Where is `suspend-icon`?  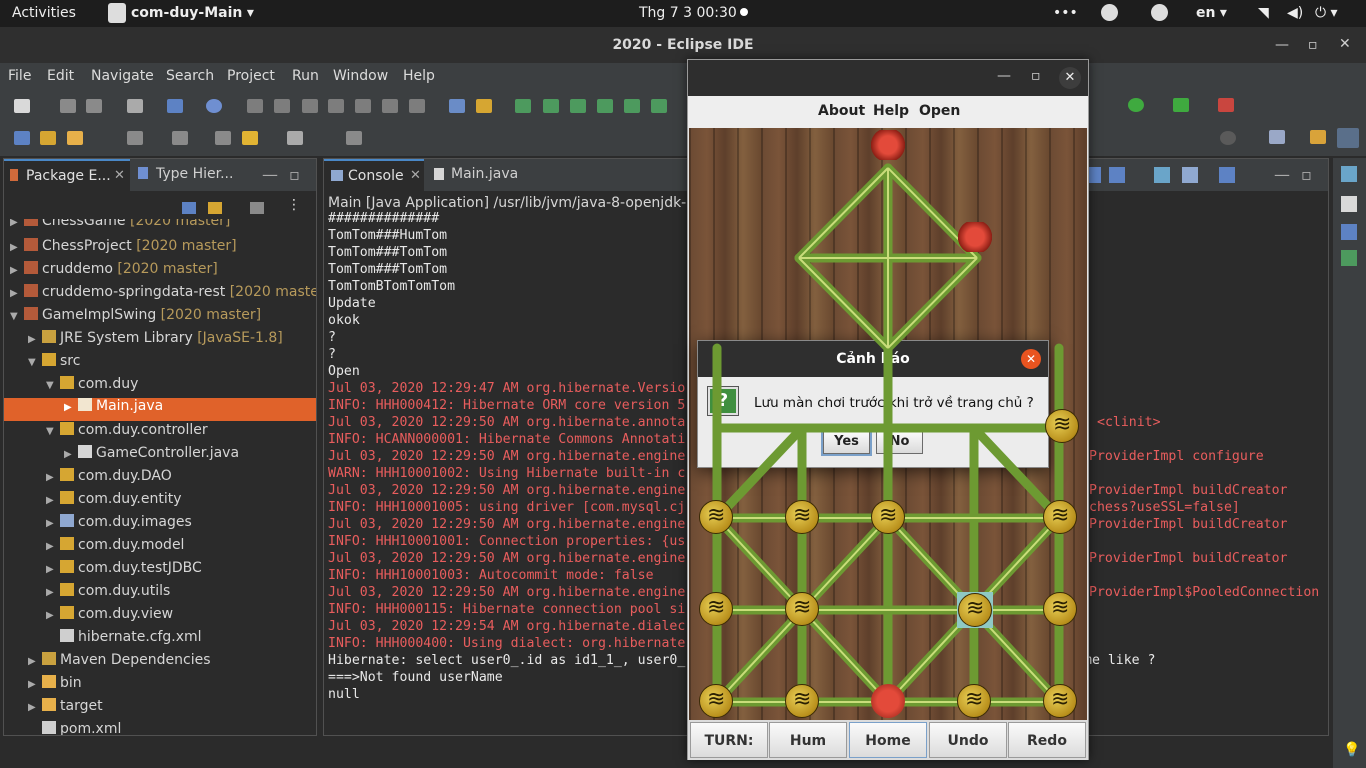 suspend-icon is located at coordinates (282, 106).